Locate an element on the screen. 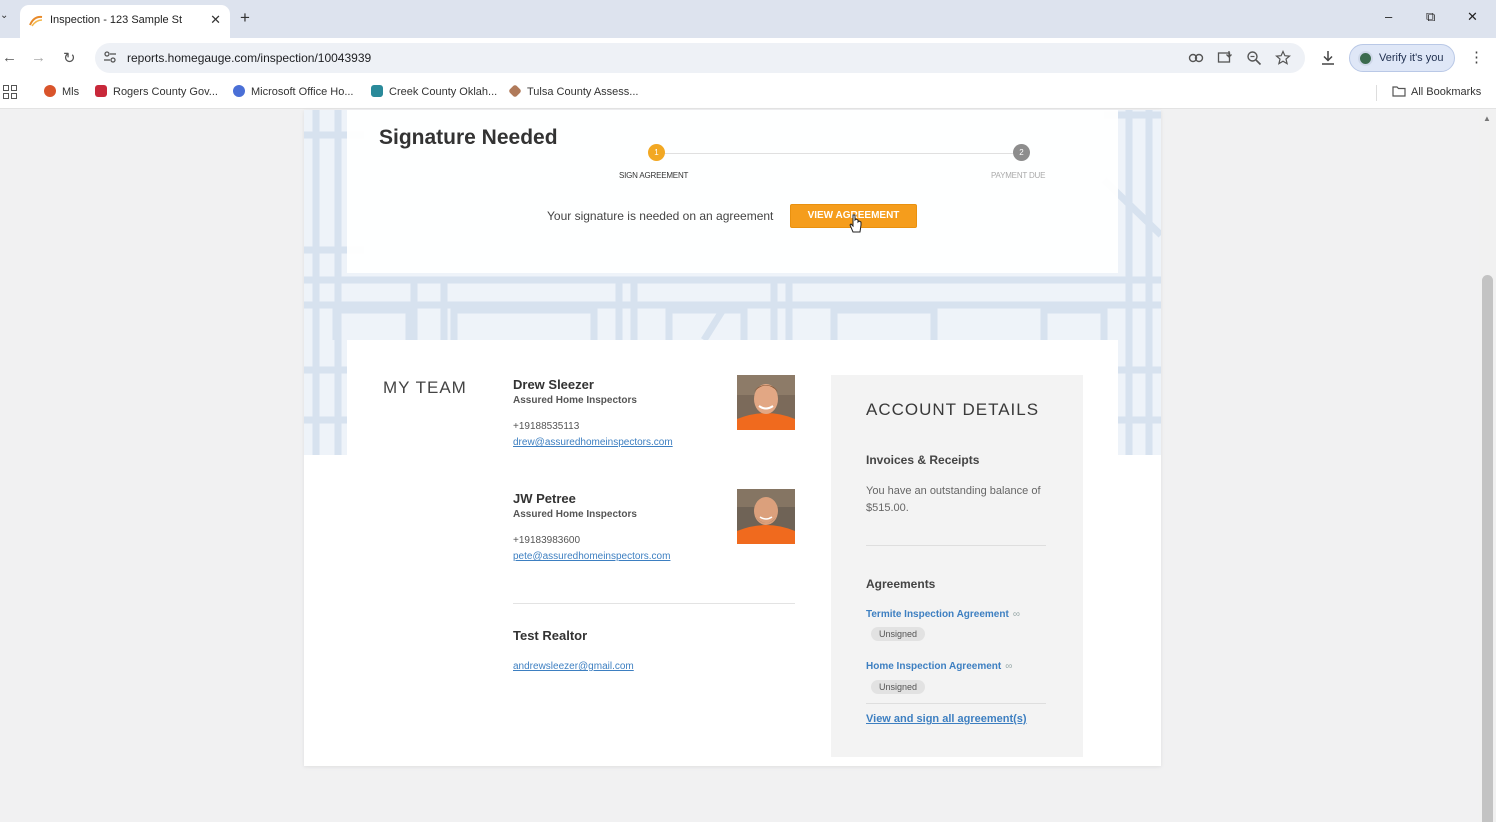  step-1-indicator: 1 is located at coordinates (656, 152).